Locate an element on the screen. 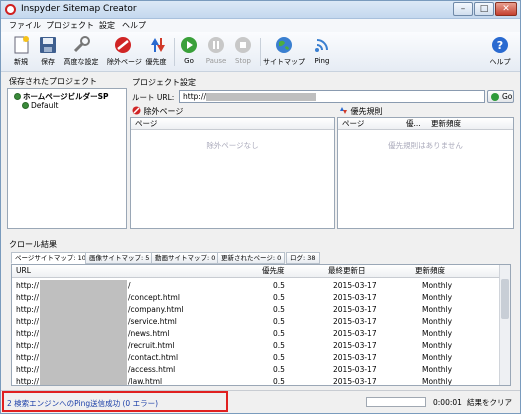 The width and height of the screenshot is (521, 414). table-row: http:// /law.html 0.5 2015-03-17 Monthly is located at coordinates (256, 380).